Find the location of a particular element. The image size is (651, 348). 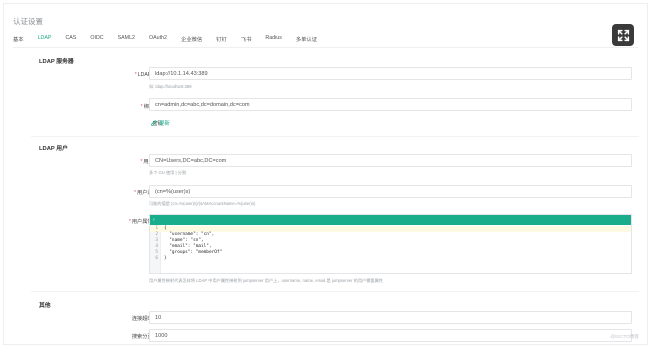

tab-dingtalk: 钉钉 is located at coordinates (221, 41).